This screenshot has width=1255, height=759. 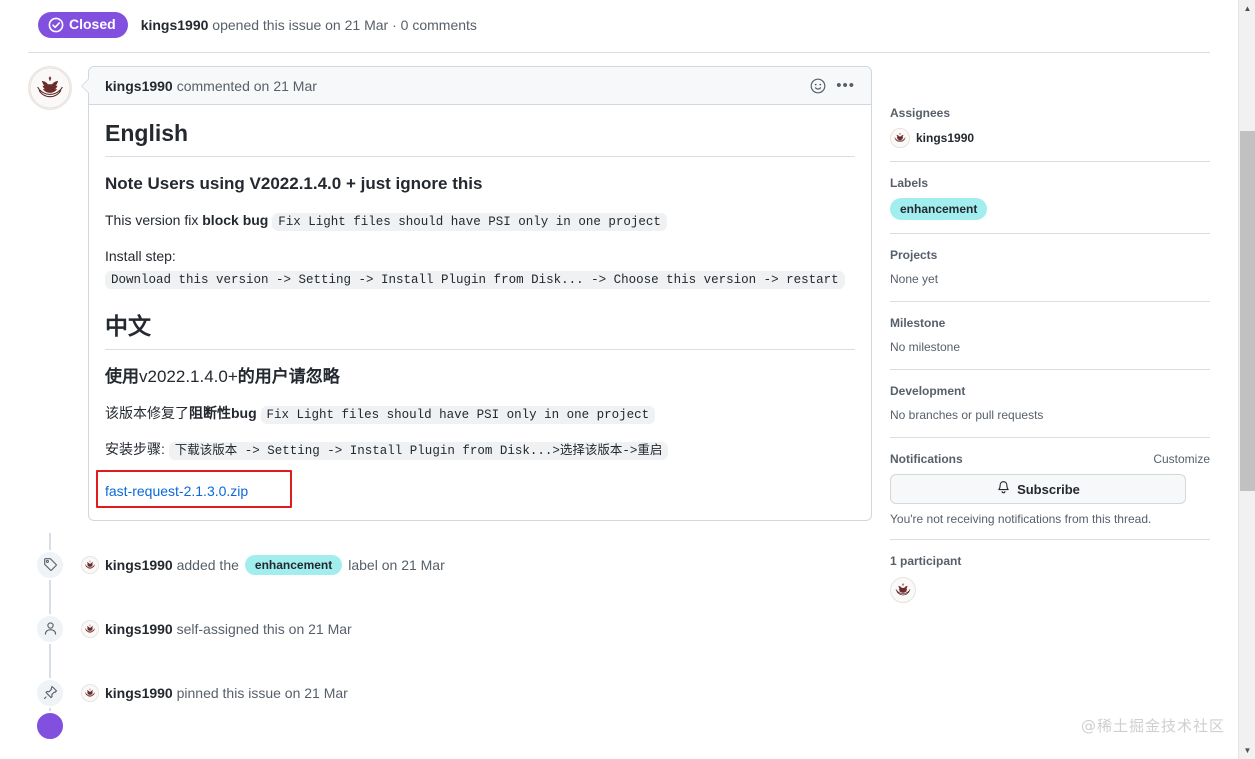 What do you see at coordinates (1050, 138) in the screenshot?
I see `assignee-entry: kings1990` at bounding box center [1050, 138].